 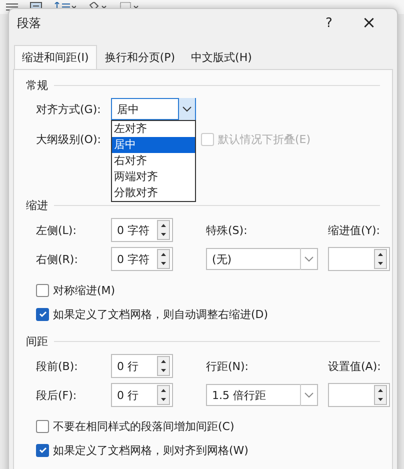 I want to click on dropdown-option: 分散对齐, so click(x=153, y=193).